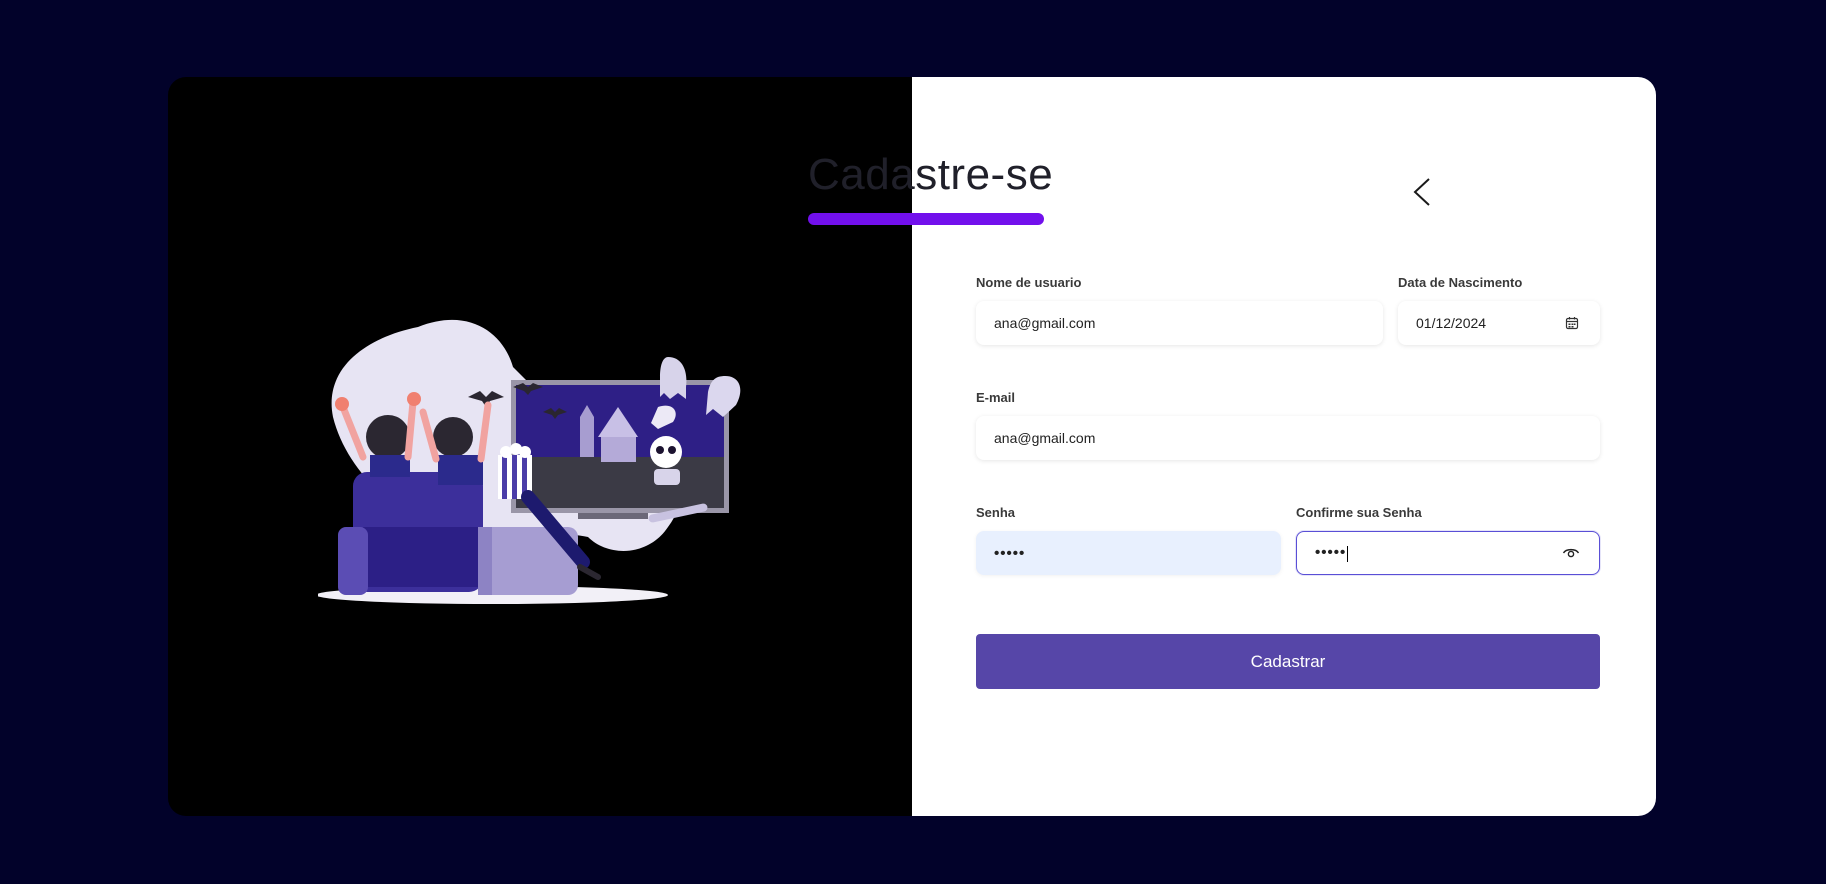  I want to click on page-title: Cadastre-se, so click(931, 174).